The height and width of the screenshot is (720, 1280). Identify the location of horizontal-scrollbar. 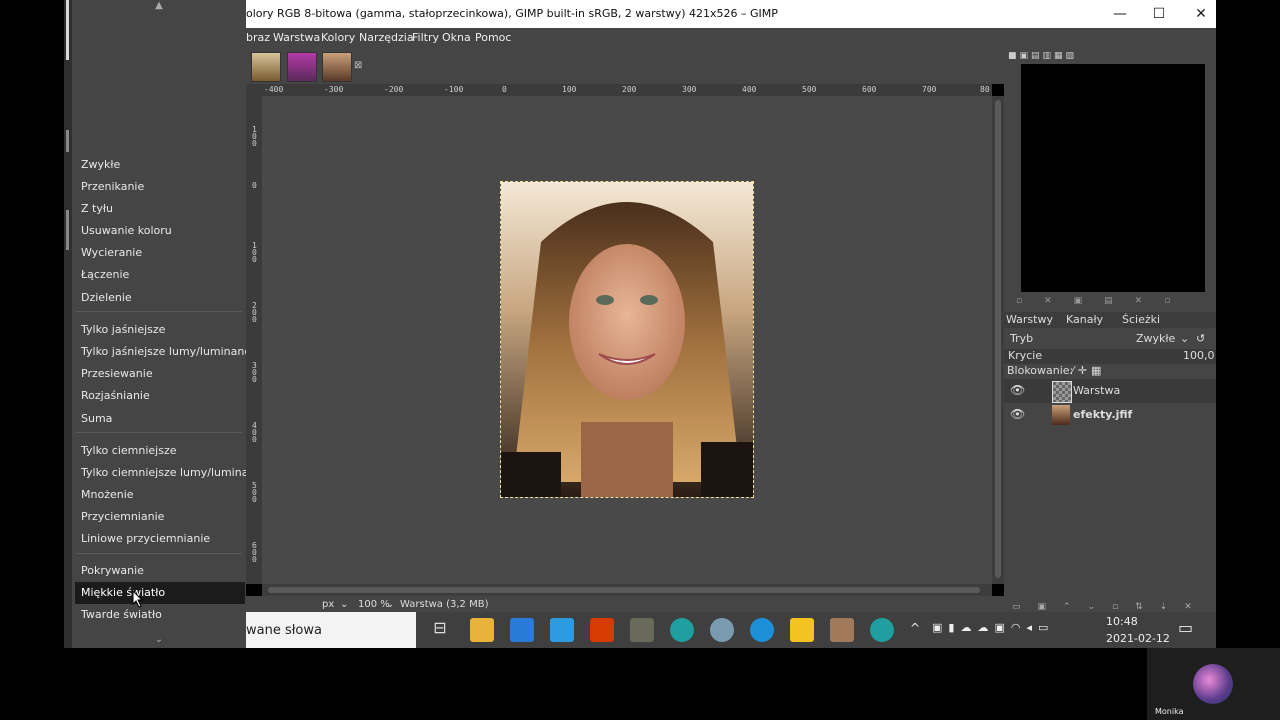
(627, 590).